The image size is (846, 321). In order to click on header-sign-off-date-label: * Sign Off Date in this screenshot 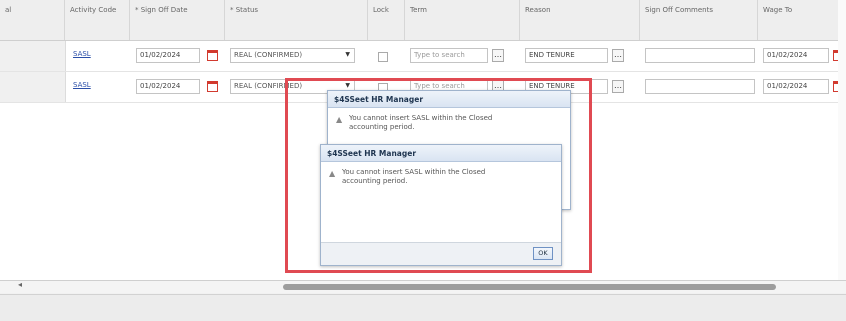, I will do `click(161, 10)`.